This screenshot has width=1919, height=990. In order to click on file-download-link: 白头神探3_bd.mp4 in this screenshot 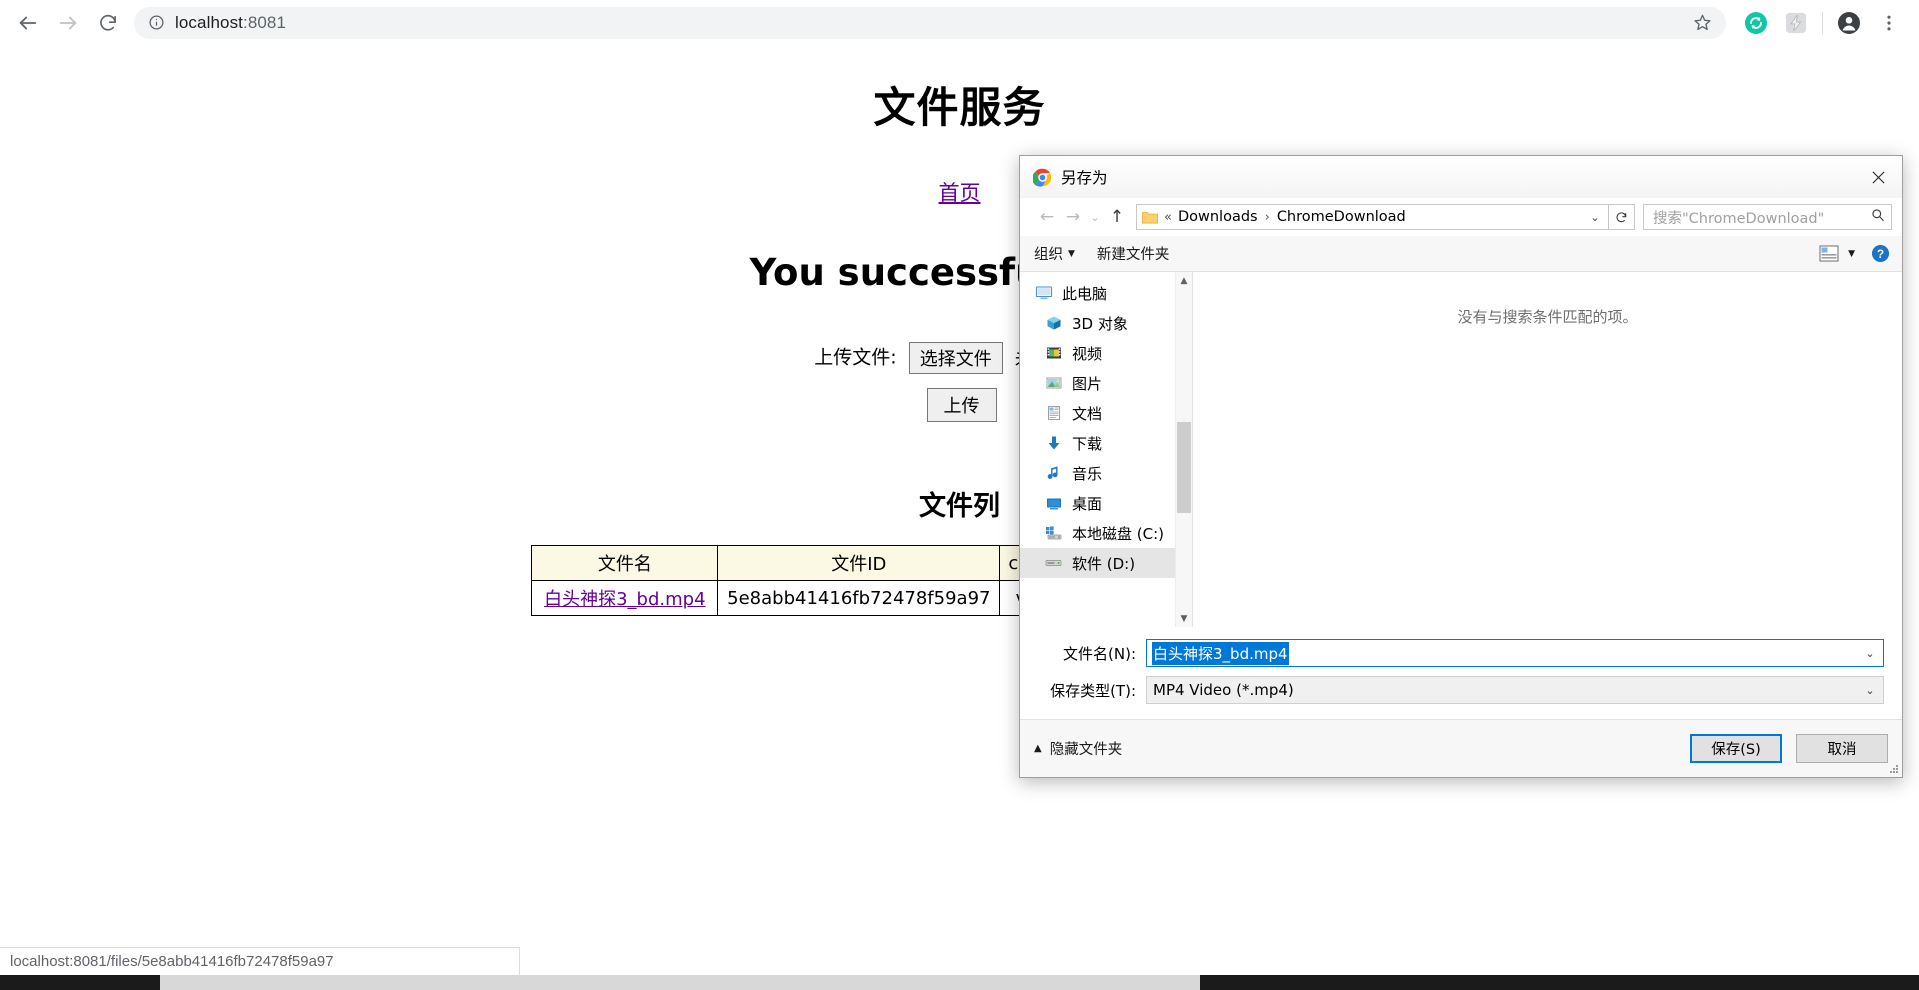, I will do `click(624, 599)`.